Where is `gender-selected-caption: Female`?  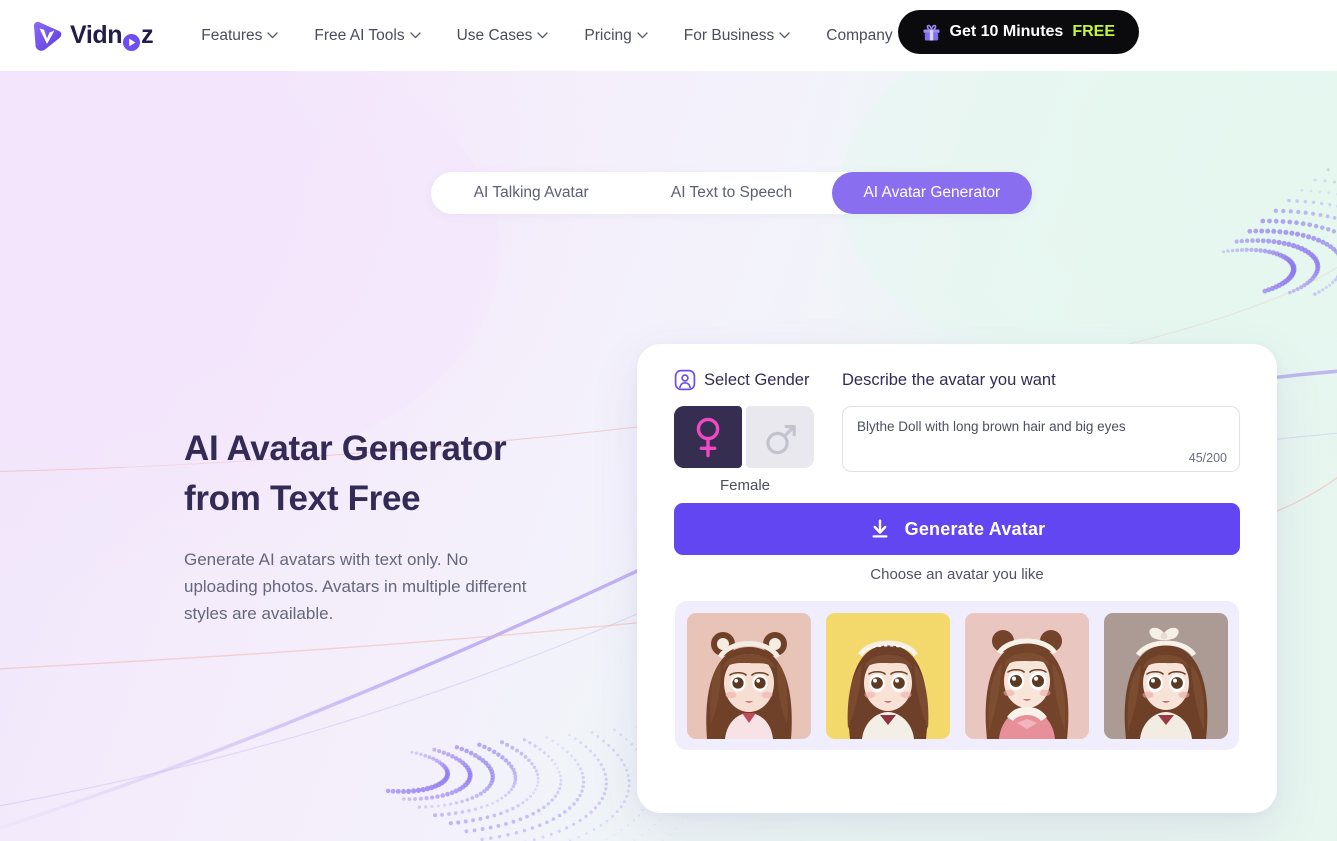 gender-selected-caption: Female is located at coordinates (745, 485).